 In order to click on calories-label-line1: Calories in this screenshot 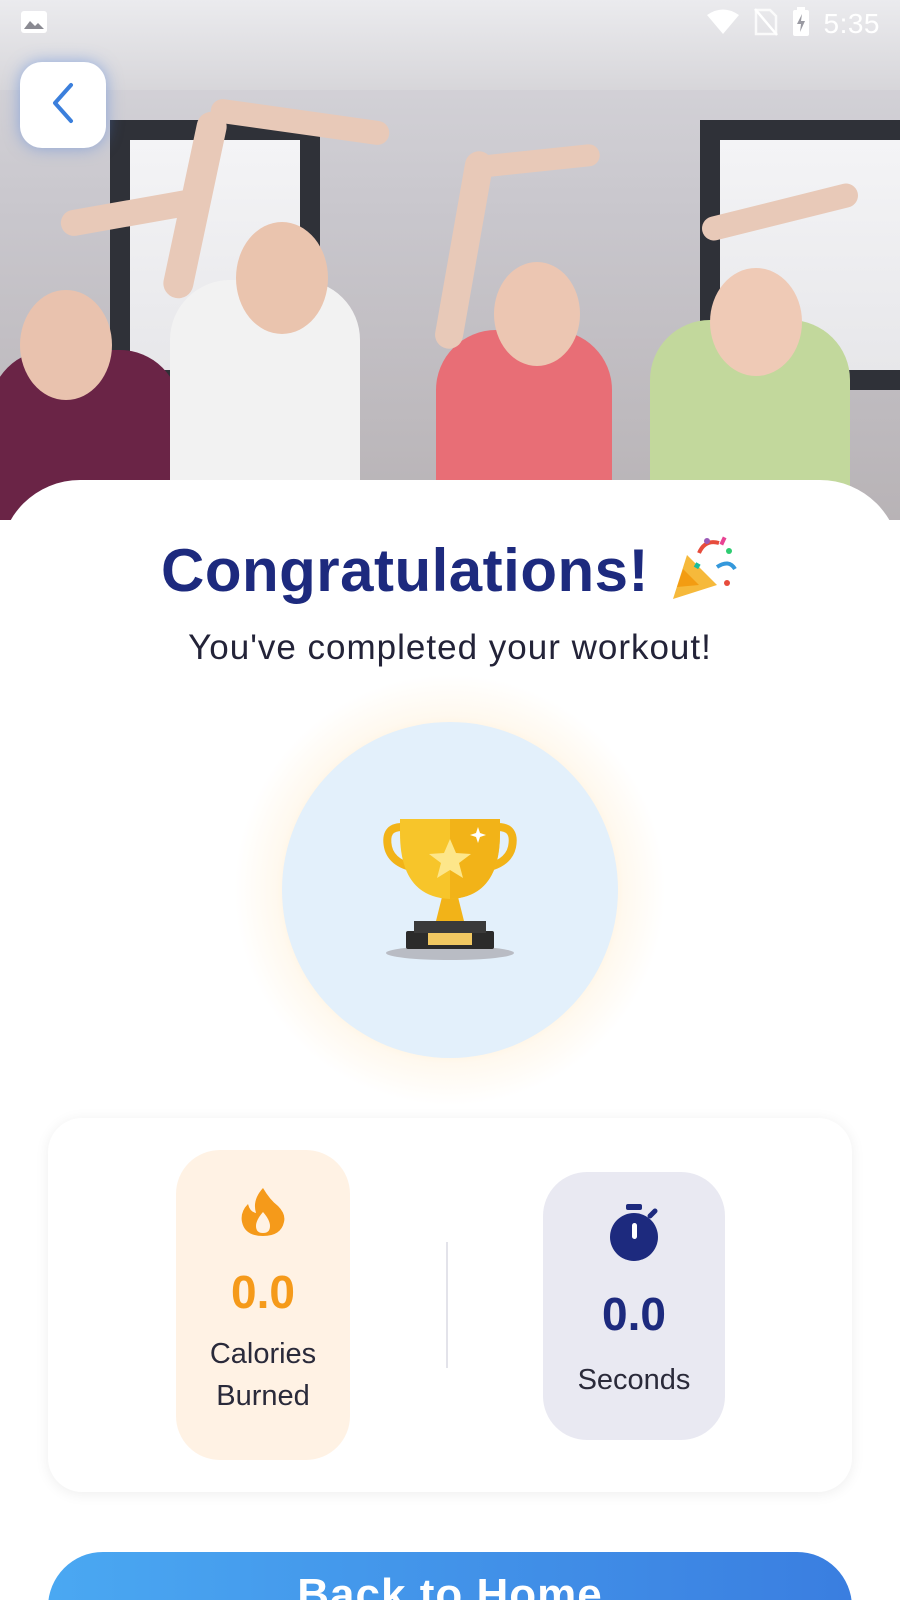, I will do `click(263, 1354)`.